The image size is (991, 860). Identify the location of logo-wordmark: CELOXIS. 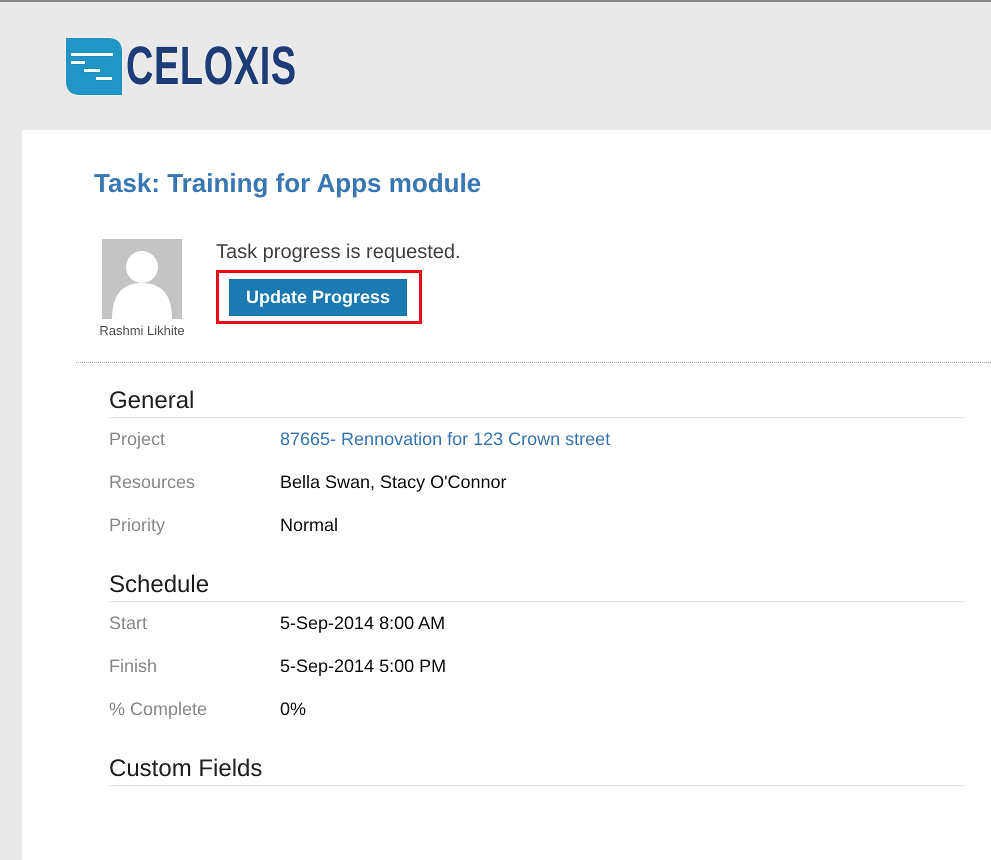
(211, 66).